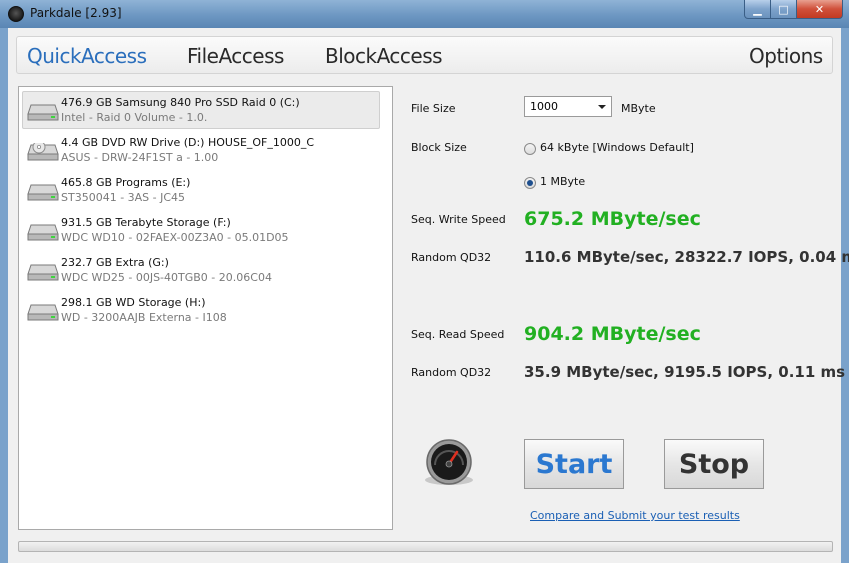 The image size is (849, 563). What do you see at coordinates (530, 149) in the screenshot?
I see `block-size-64k-radio` at bounding box center [530, 149].